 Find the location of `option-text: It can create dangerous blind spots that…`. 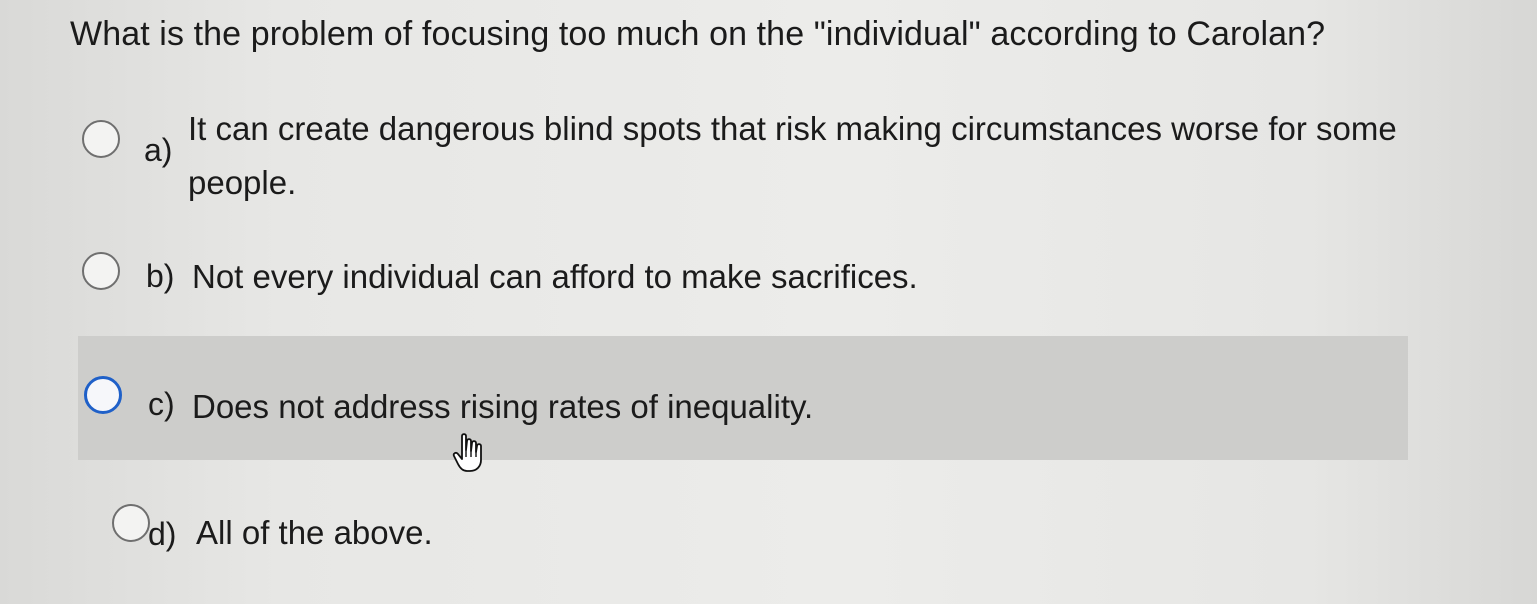

option-text: It can create dangerous blind spots that… is located at coordinates (792, 155).